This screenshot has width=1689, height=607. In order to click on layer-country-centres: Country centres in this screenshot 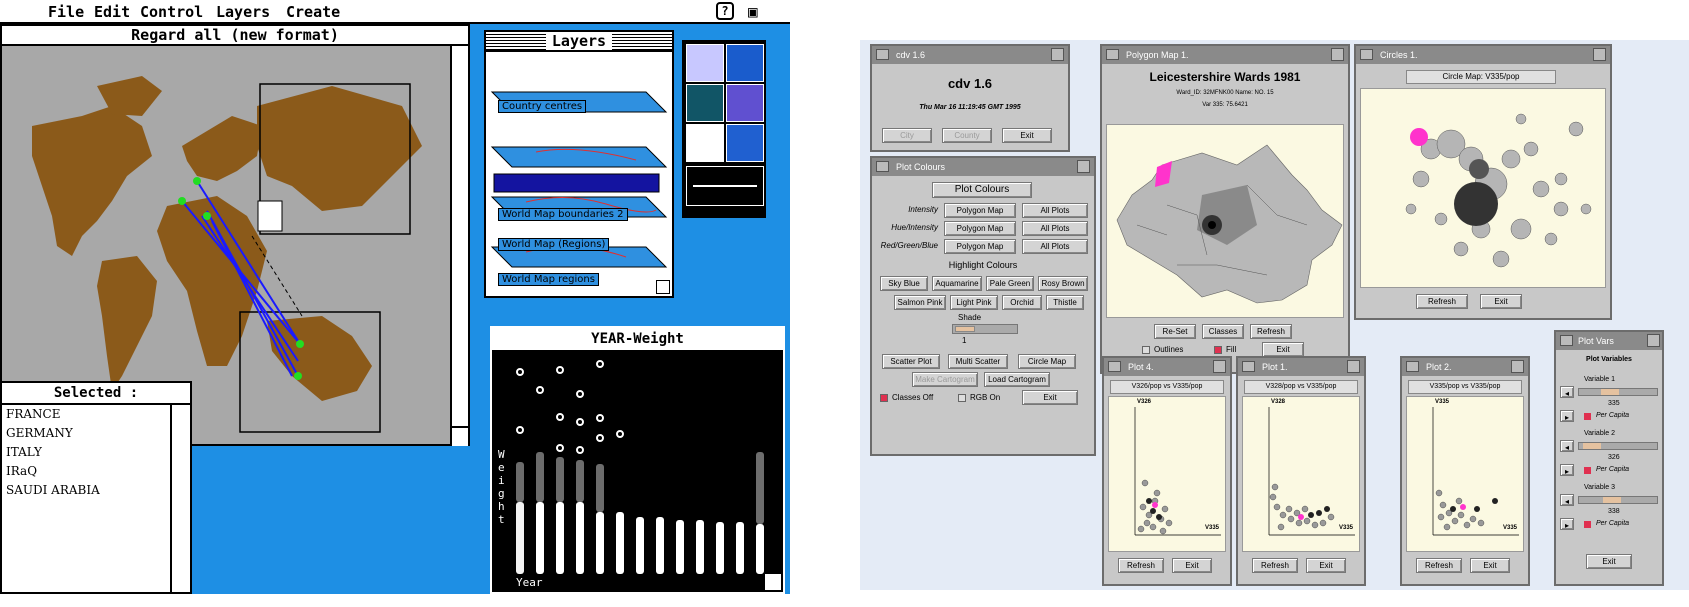, I will do `click(542, 106)`.